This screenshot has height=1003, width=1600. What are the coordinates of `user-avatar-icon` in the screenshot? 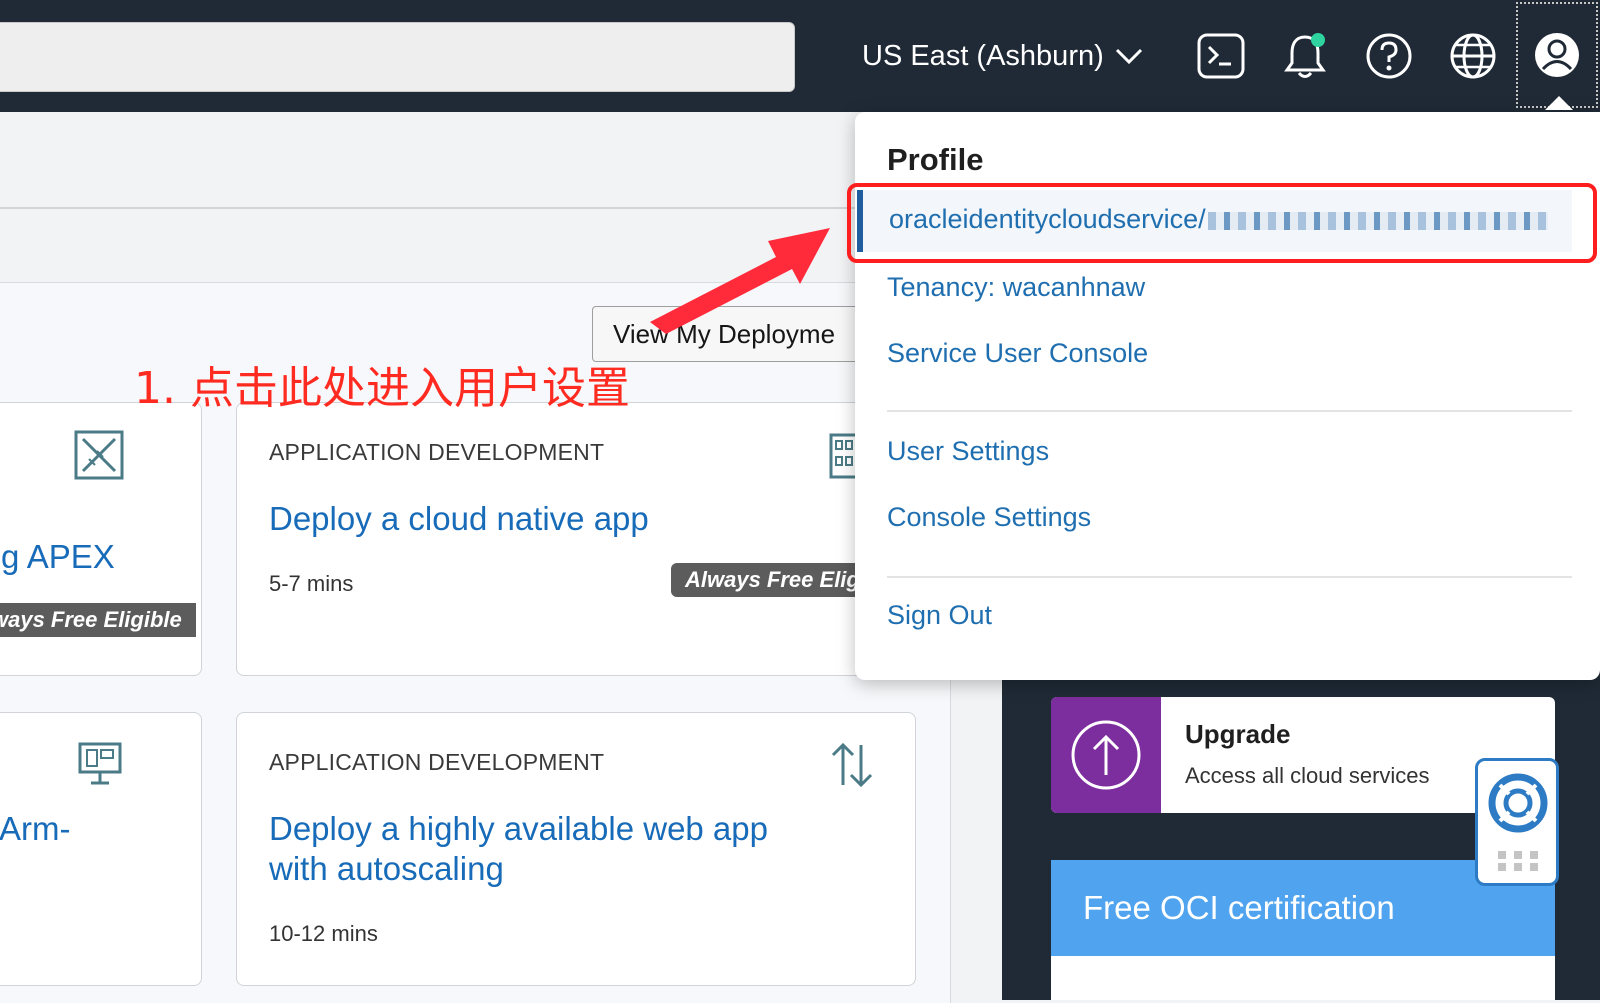 It's located at (1557, 55).